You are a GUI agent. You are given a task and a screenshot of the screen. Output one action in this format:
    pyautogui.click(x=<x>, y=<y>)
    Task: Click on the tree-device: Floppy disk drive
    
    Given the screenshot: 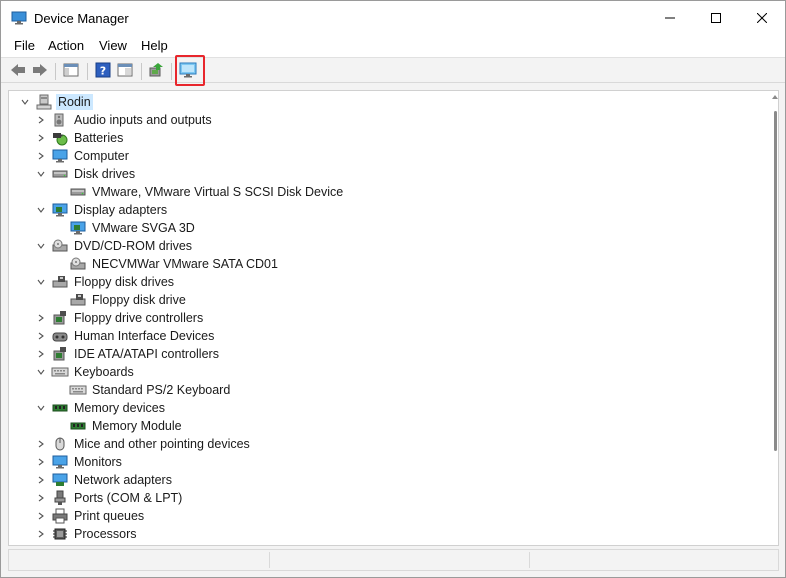 What is the action you would take?
    pyautogui.click(x=120, y=300)
    